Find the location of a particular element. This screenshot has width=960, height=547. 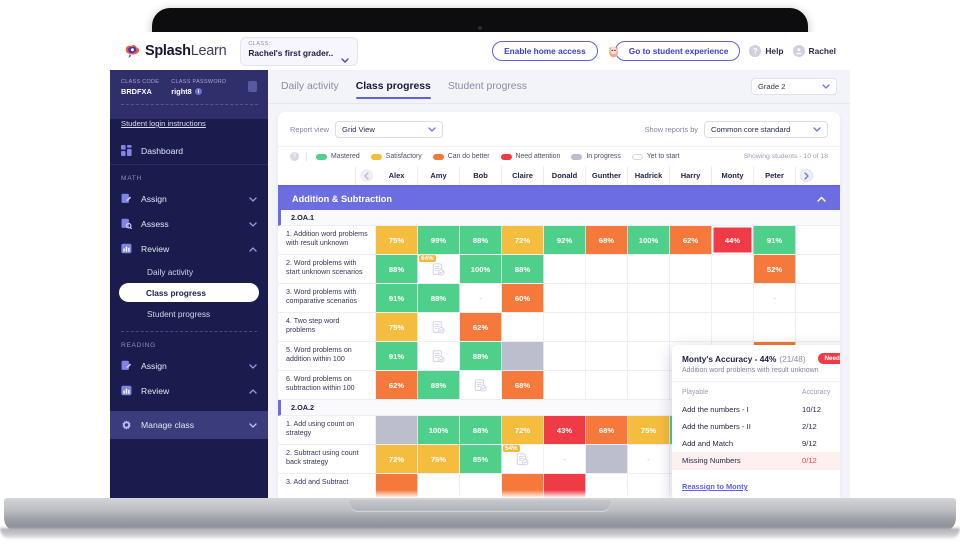

sidebar-item-daily-activity: Daily activity is located at coordinates (189, 271).